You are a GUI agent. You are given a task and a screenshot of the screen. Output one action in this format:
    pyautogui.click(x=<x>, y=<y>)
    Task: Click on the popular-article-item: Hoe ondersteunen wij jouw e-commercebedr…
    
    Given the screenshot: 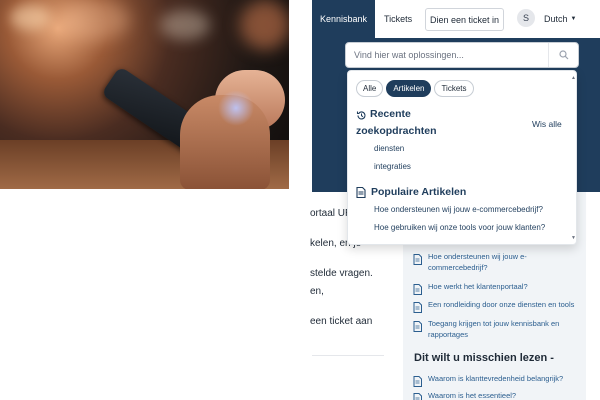 What is the action you would take?
    pyautogui.click(x=458, y=209)
    